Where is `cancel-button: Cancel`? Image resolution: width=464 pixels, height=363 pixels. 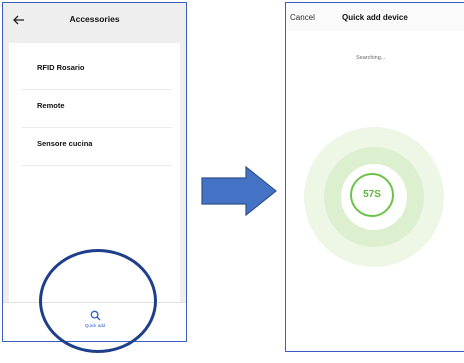 cancel-button: Cancel is located at coordinates (302, 17).